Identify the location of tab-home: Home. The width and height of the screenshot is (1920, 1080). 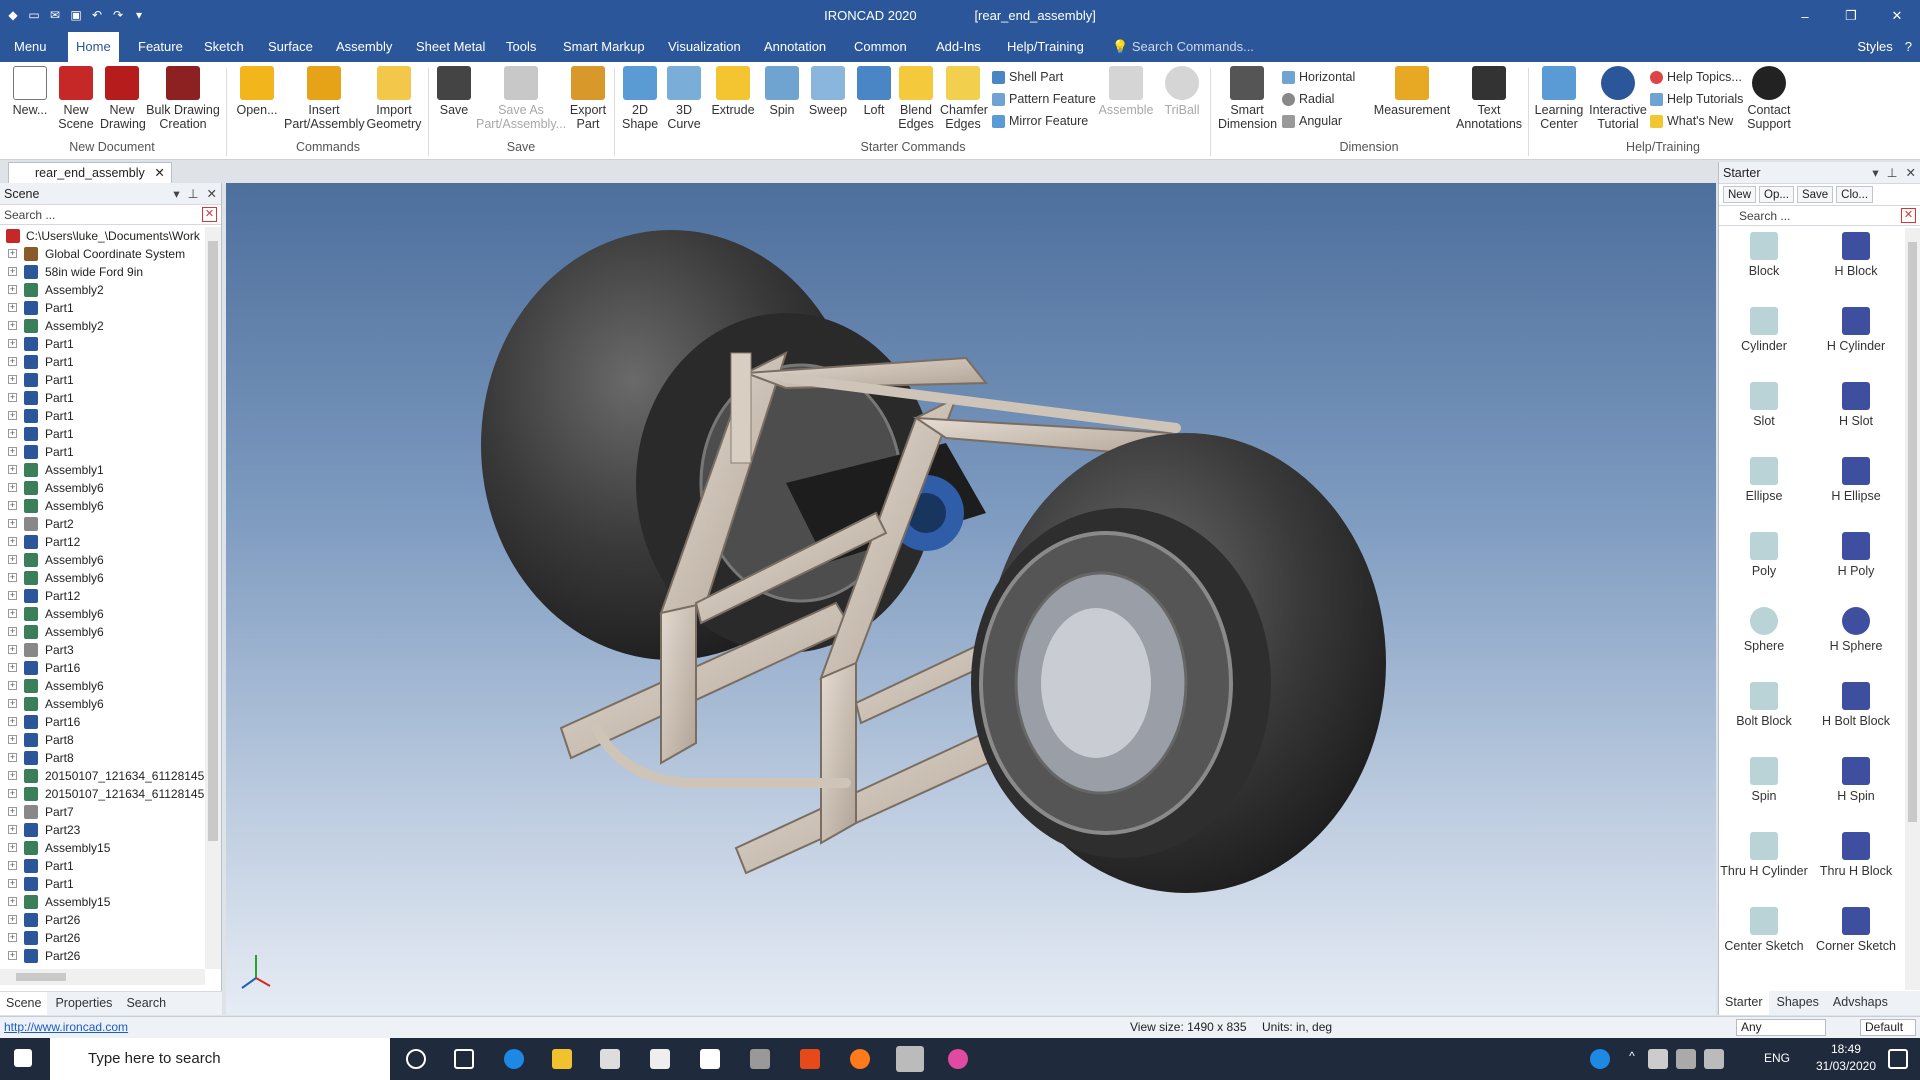
(93, 47).